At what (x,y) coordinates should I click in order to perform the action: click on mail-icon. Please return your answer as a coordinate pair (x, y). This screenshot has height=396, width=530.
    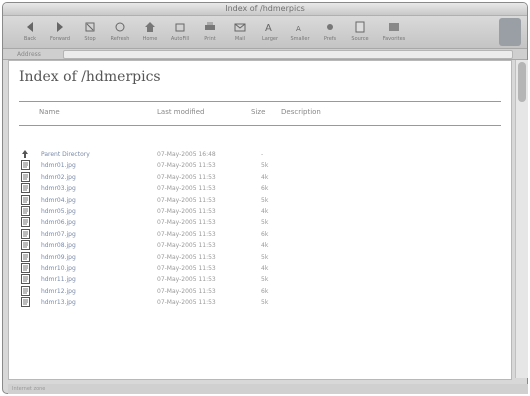
    Looking at the image, I should click on (240, 27).